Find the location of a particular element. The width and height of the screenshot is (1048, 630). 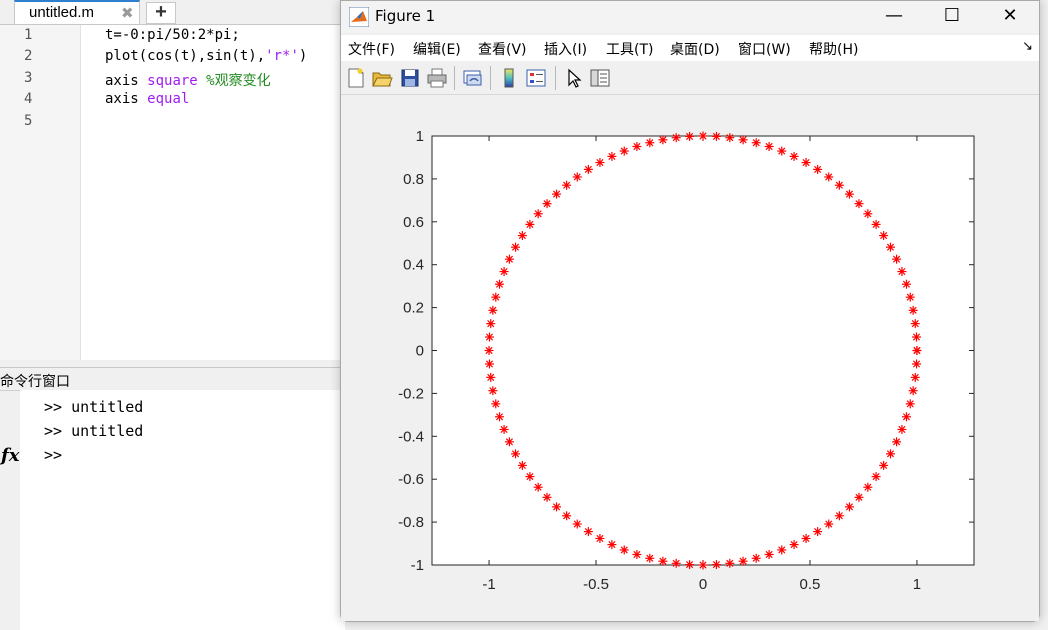

code-token-kw: square is located at coordinates (172, 80).